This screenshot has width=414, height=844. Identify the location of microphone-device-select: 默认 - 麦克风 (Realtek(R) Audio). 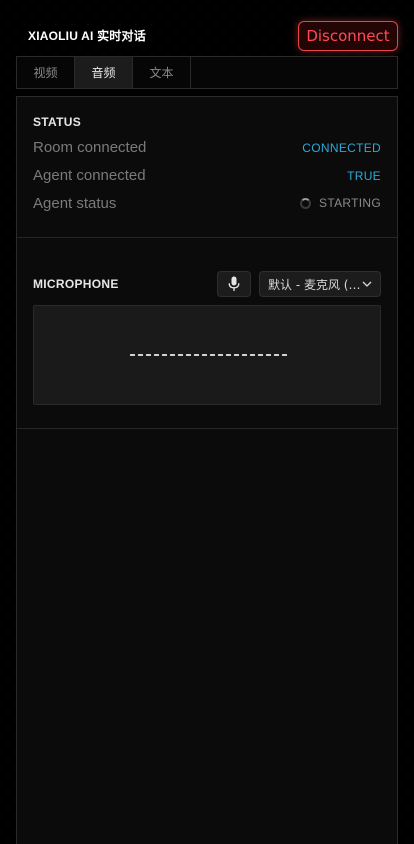
(320, 284).